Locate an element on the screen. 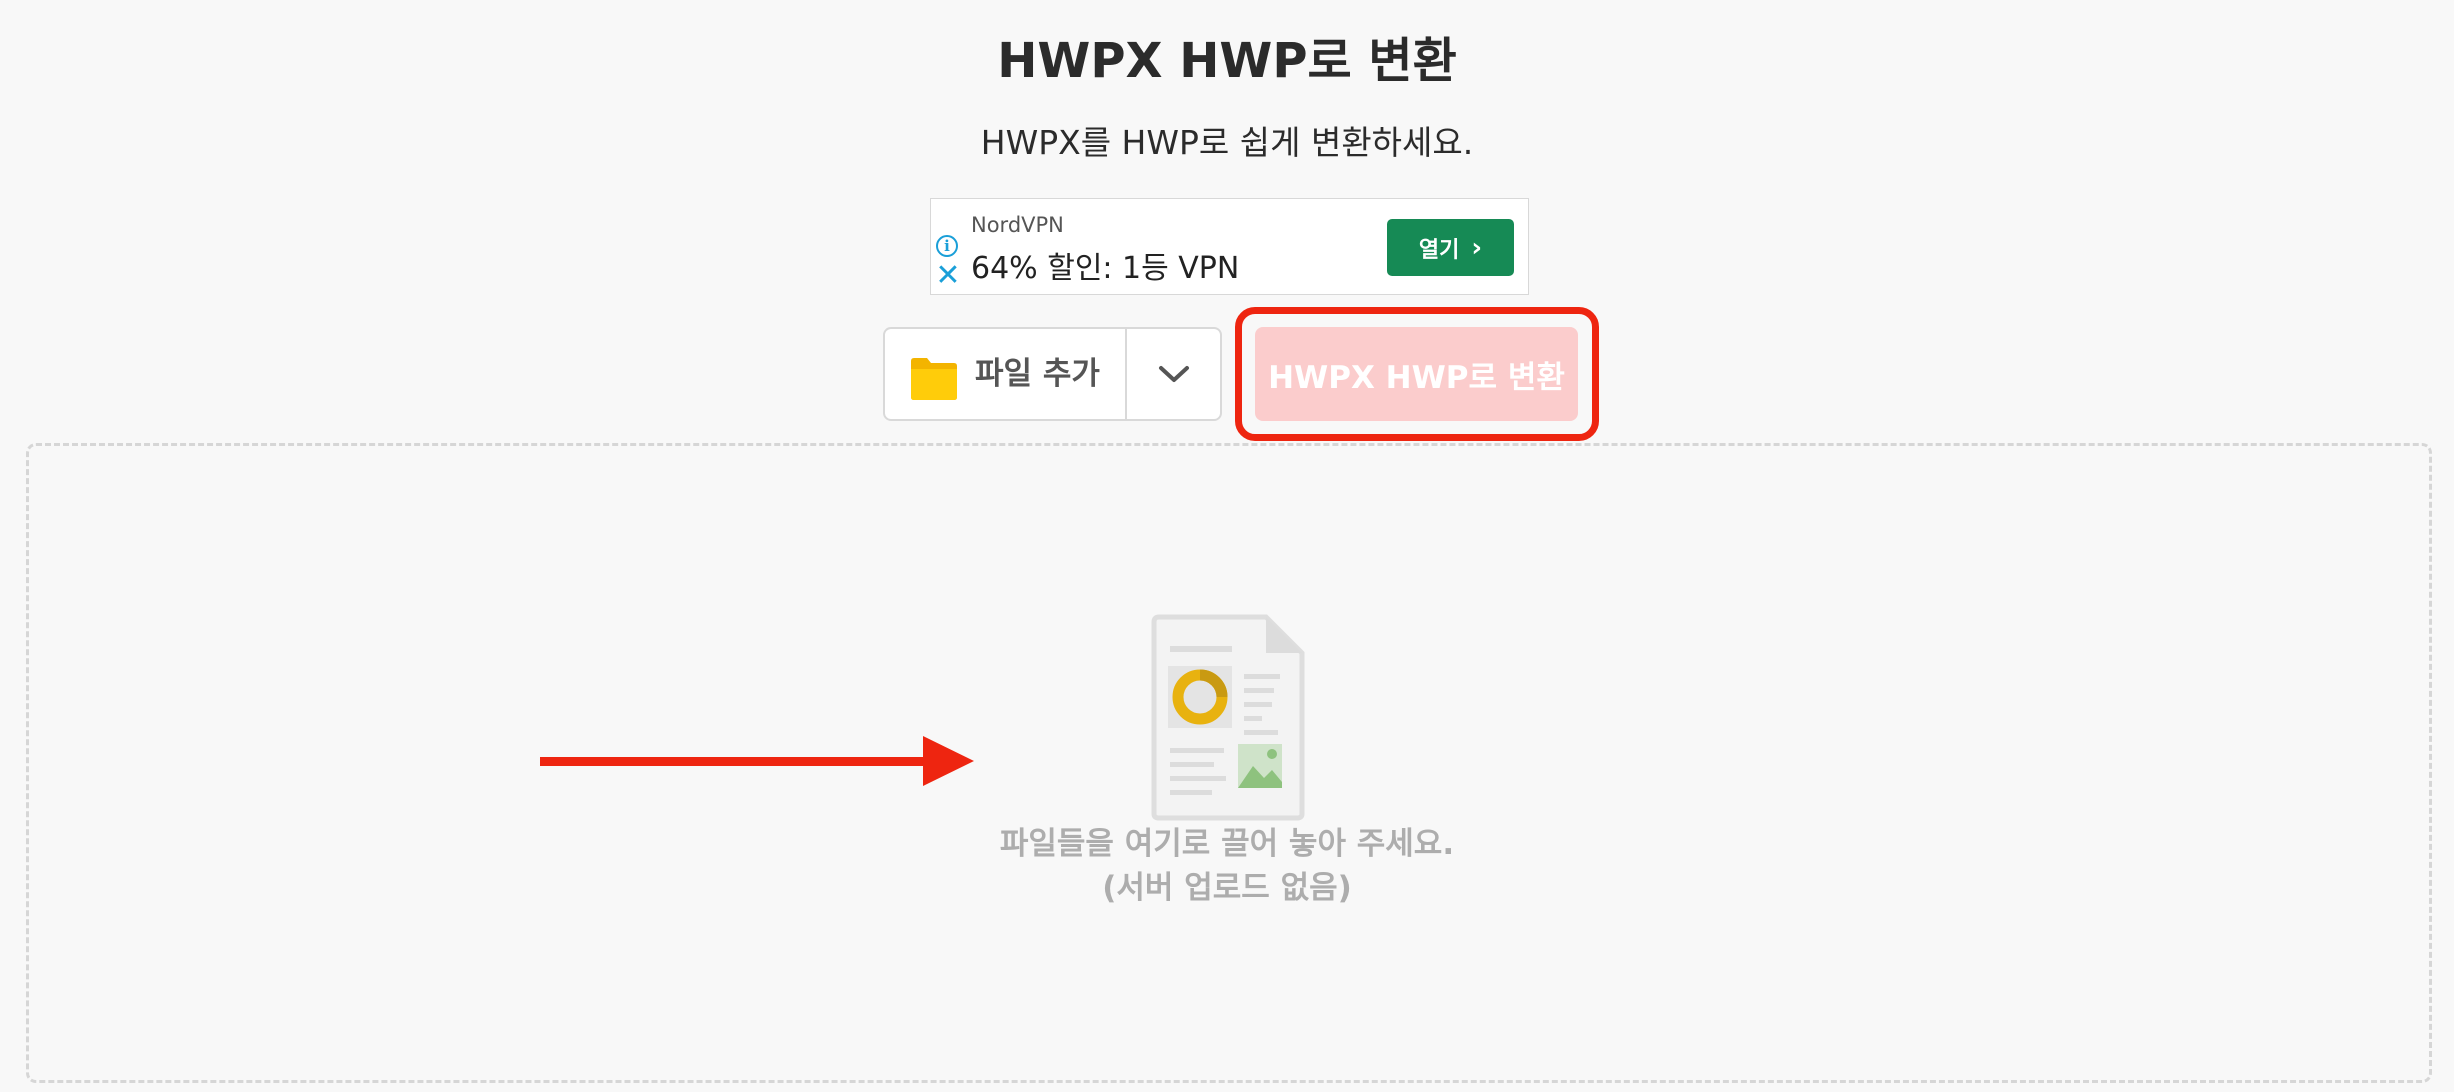  info-icon: i is located at coordinates (947, 246).